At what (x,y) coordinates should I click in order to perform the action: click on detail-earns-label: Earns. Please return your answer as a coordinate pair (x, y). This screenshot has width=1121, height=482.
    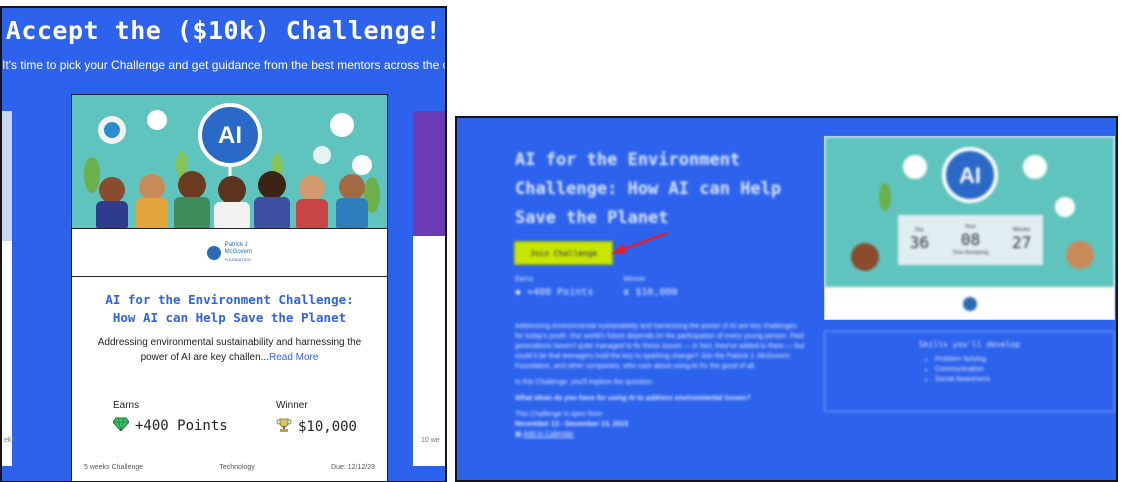
    Looking at the image, I should click on (524, 279).